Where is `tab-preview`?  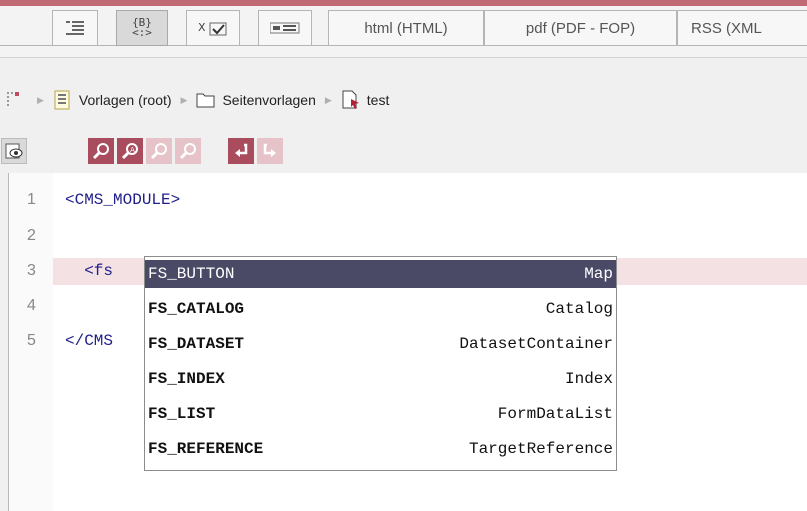 tab-preview is located at coordinates (285, 28).